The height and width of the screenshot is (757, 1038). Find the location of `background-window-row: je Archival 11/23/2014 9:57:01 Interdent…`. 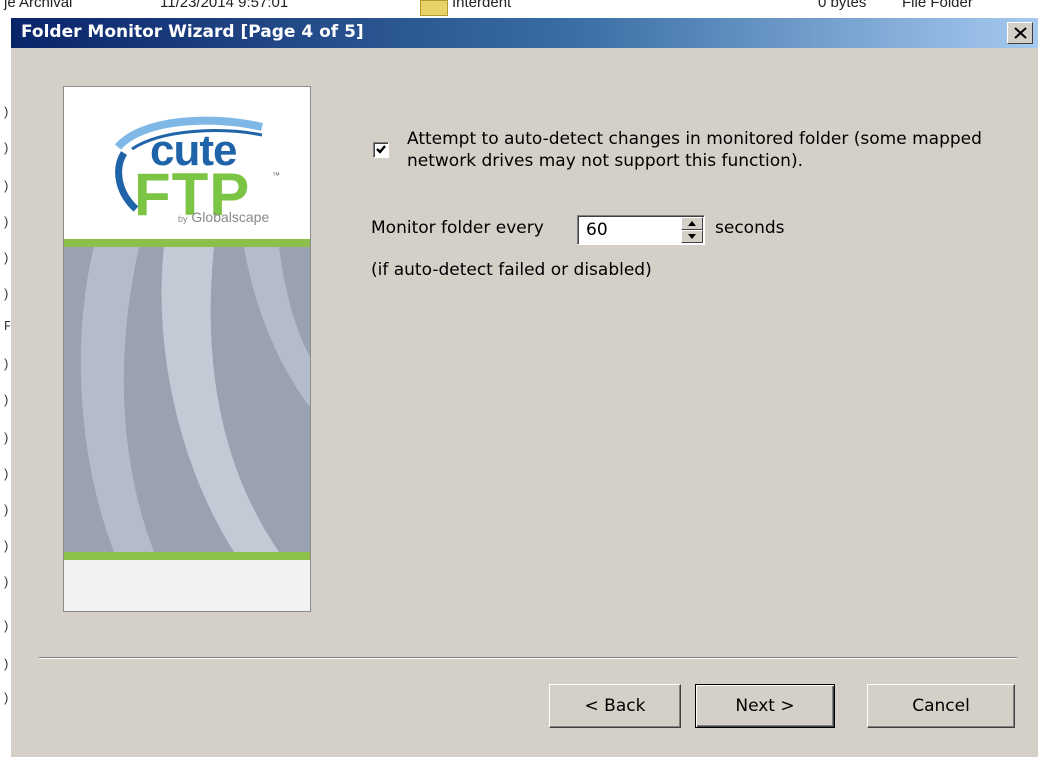

background-window-row: je Archival 11/23/2014 9:57:01 Interdent… is located at coordinates (519, 9).